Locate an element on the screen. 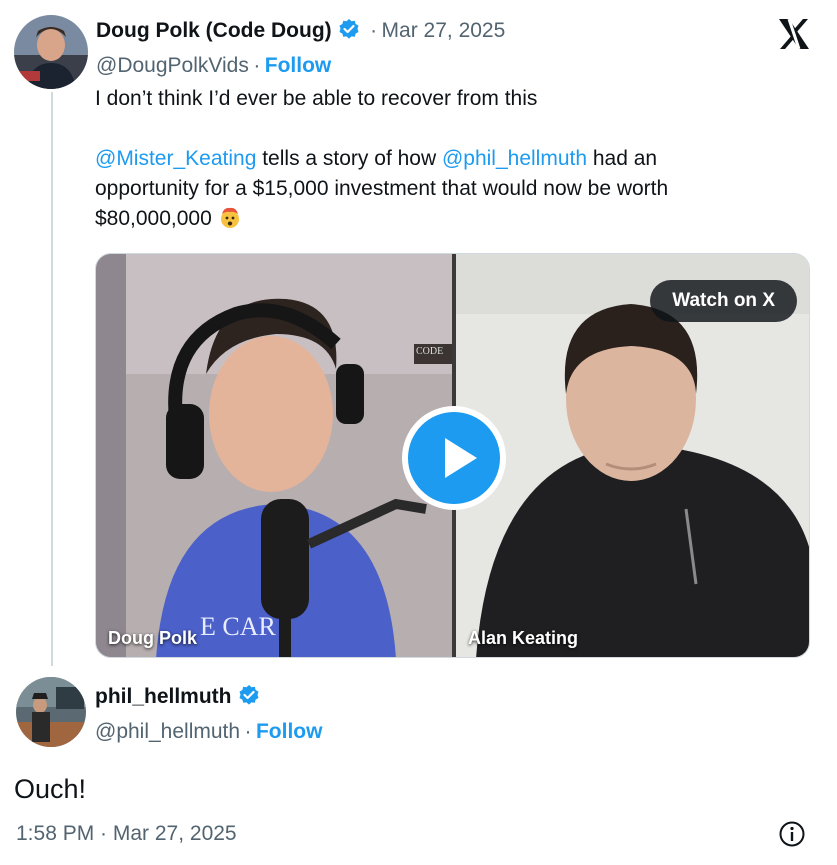 This screenshot has height=865, width=837. reply-author-name: phil_hellmuth is located at coordinates (163, 696).